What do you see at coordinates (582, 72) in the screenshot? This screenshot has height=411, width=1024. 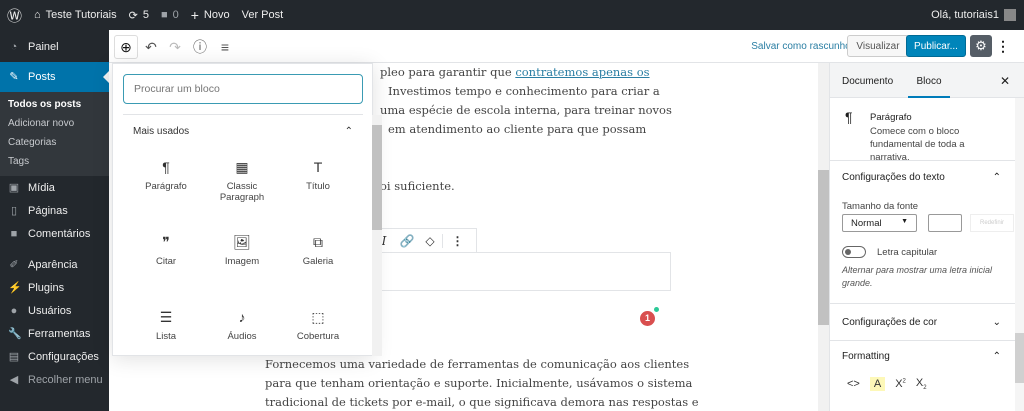 I see `content-link: contratemos apenas os` at bounding box center [582, 72].